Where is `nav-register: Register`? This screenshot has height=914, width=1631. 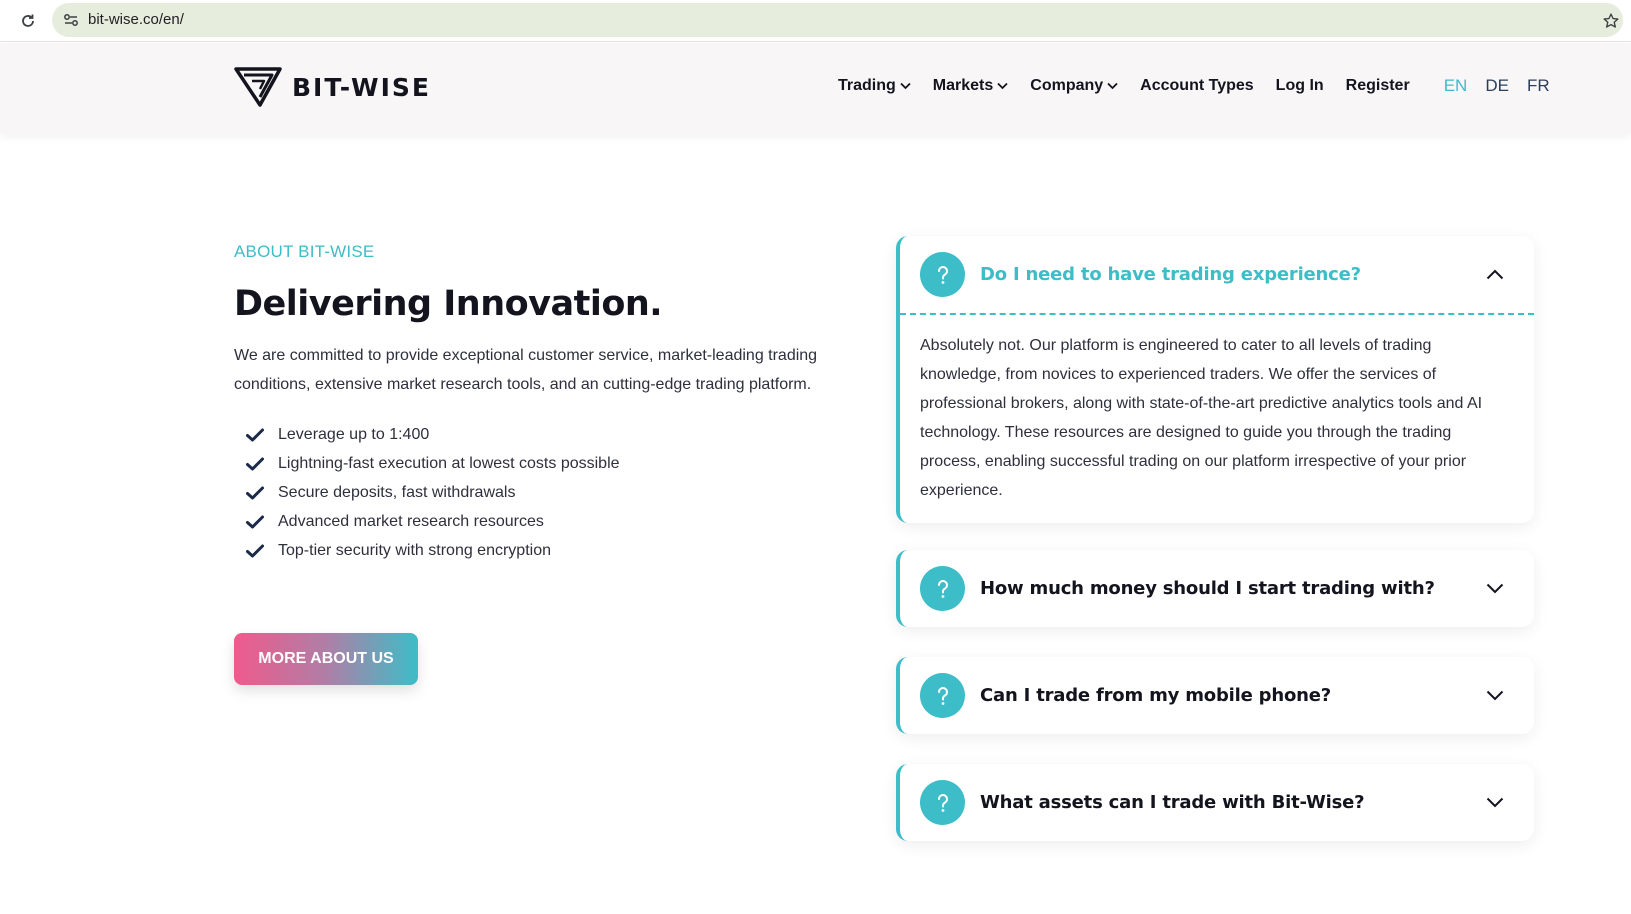
nav-register: Register is located at coordinates (1378, 86).